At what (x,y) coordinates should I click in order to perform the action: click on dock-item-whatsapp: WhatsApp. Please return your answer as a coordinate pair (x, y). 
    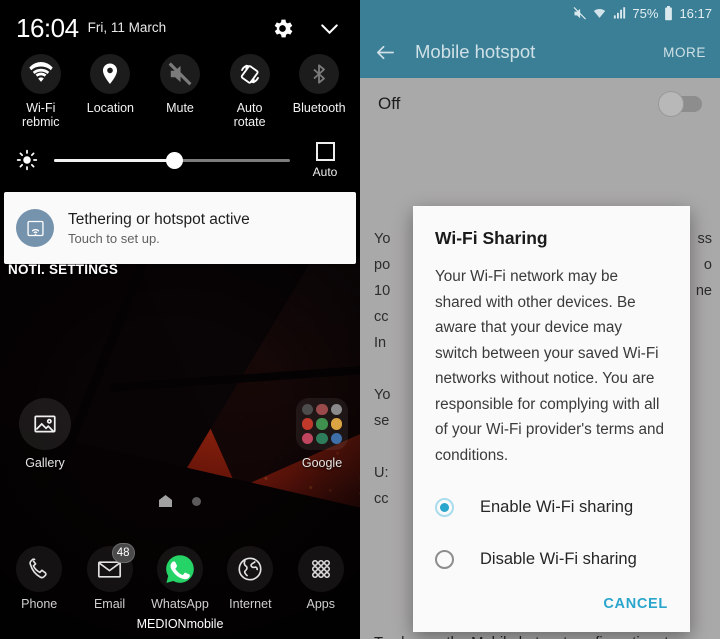
    Looking at the image, I should click on (180, 578).